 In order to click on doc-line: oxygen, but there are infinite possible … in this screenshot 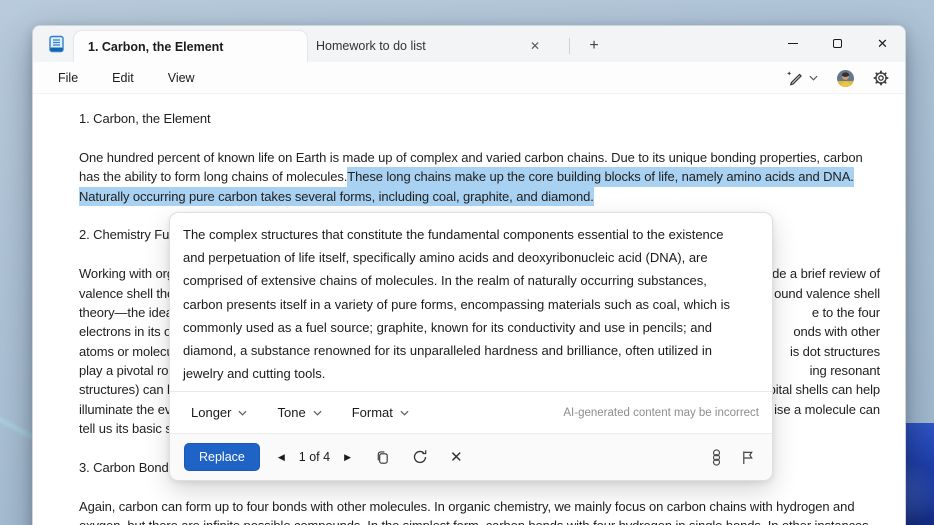, I will do `click(479, 520)`.